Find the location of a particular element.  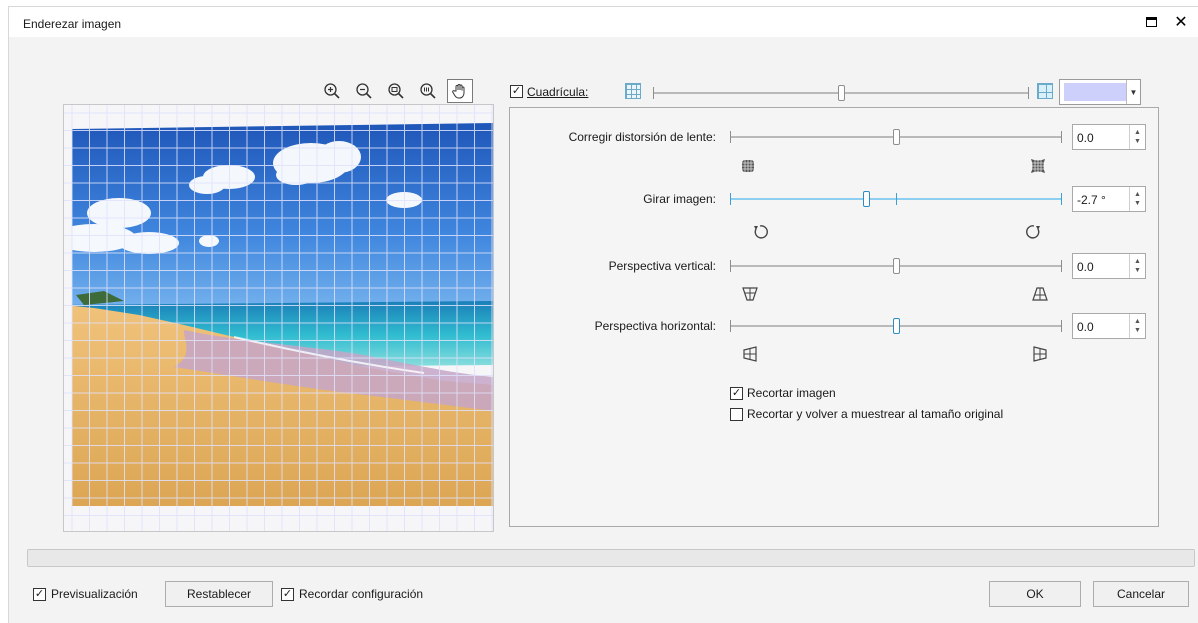

reset-button: Restablecer is located at coordinates (219, 594).